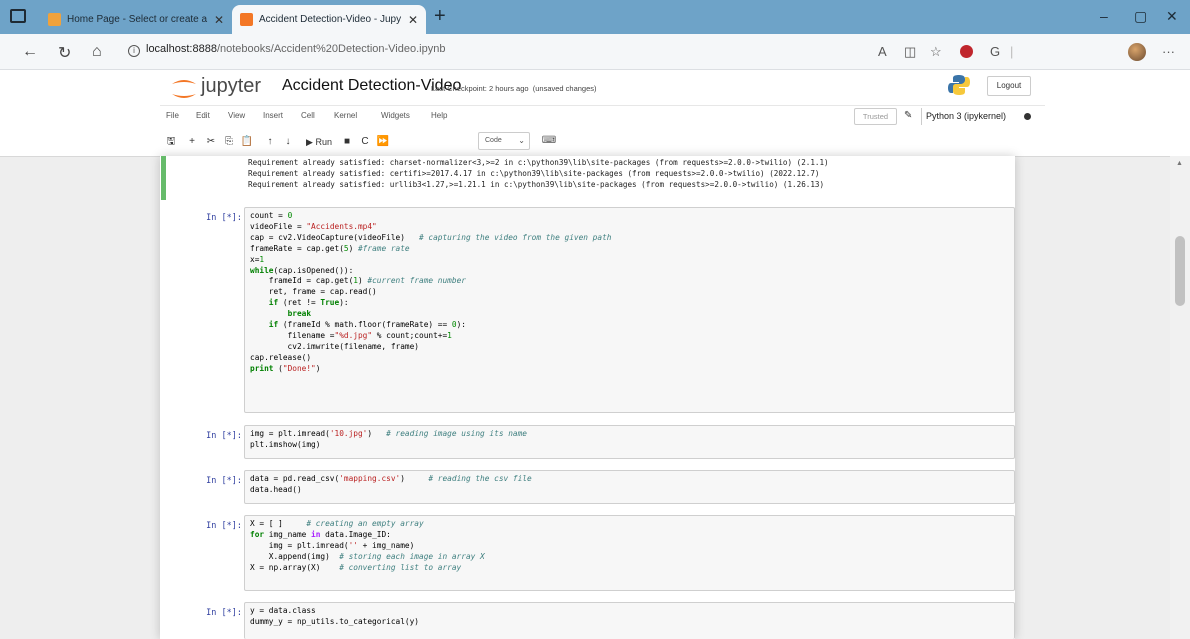  What do you see at coordinates (504, 141) in the screenshot?
I see `cell-type-select: Code ⌄` at bounding box center [504, 141].